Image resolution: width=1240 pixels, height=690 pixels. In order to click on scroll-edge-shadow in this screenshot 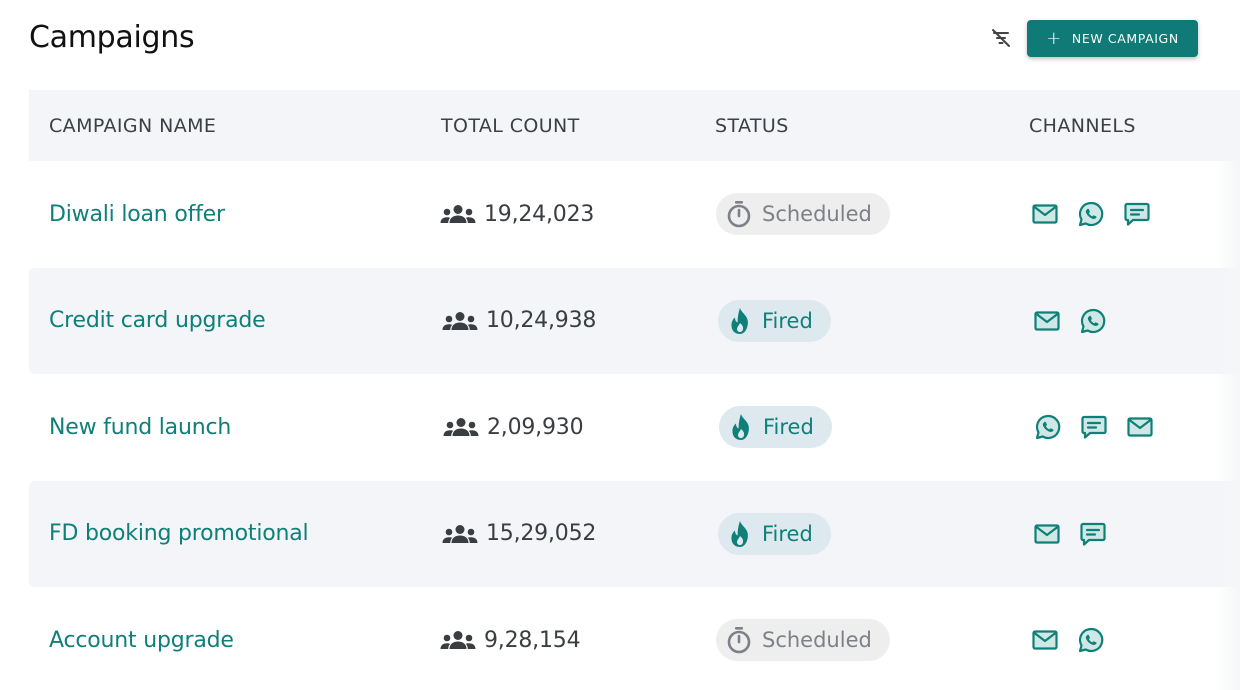, I will do `click(1228, 425)`.